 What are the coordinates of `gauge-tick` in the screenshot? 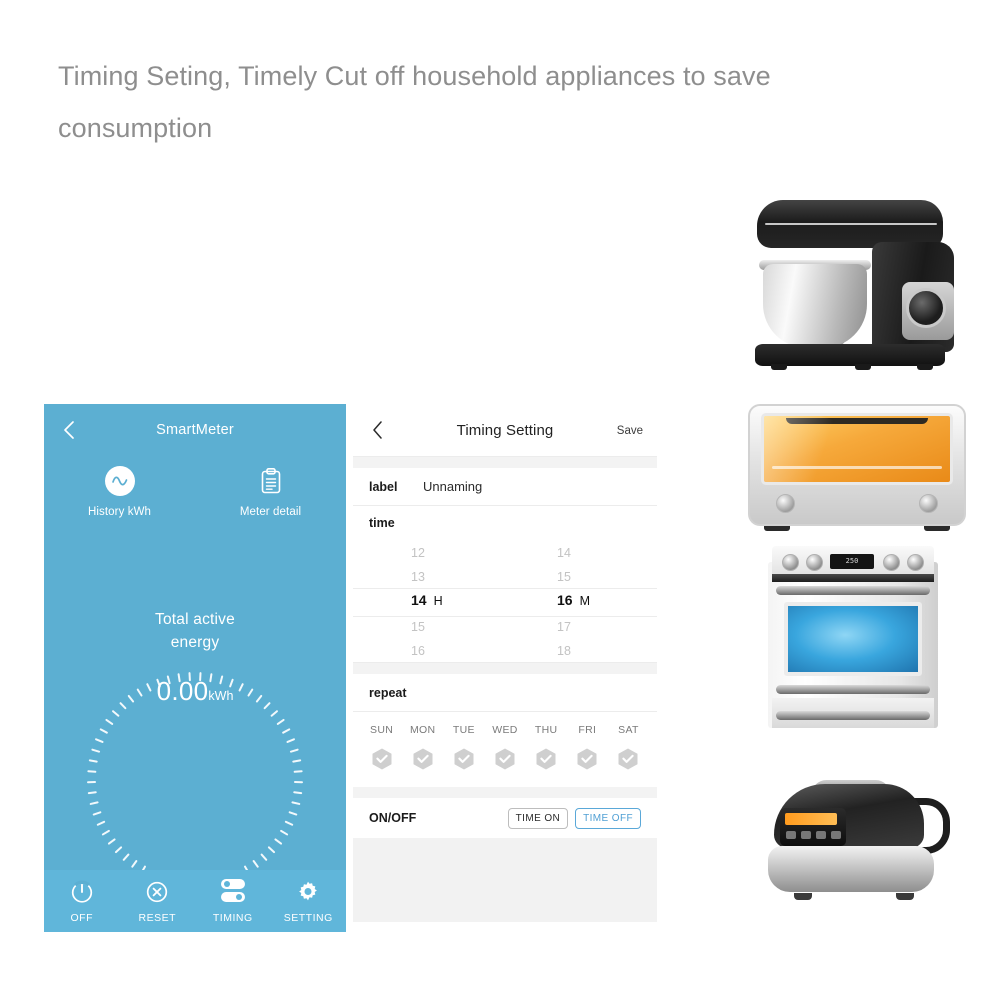 It's located at (155, 816).